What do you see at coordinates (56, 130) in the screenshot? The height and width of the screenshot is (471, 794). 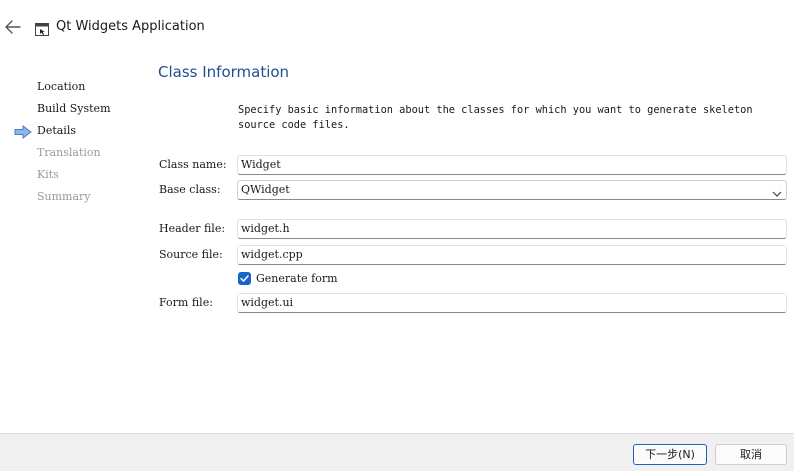 I see `step-details: Details` at bounding box center [56, 130].